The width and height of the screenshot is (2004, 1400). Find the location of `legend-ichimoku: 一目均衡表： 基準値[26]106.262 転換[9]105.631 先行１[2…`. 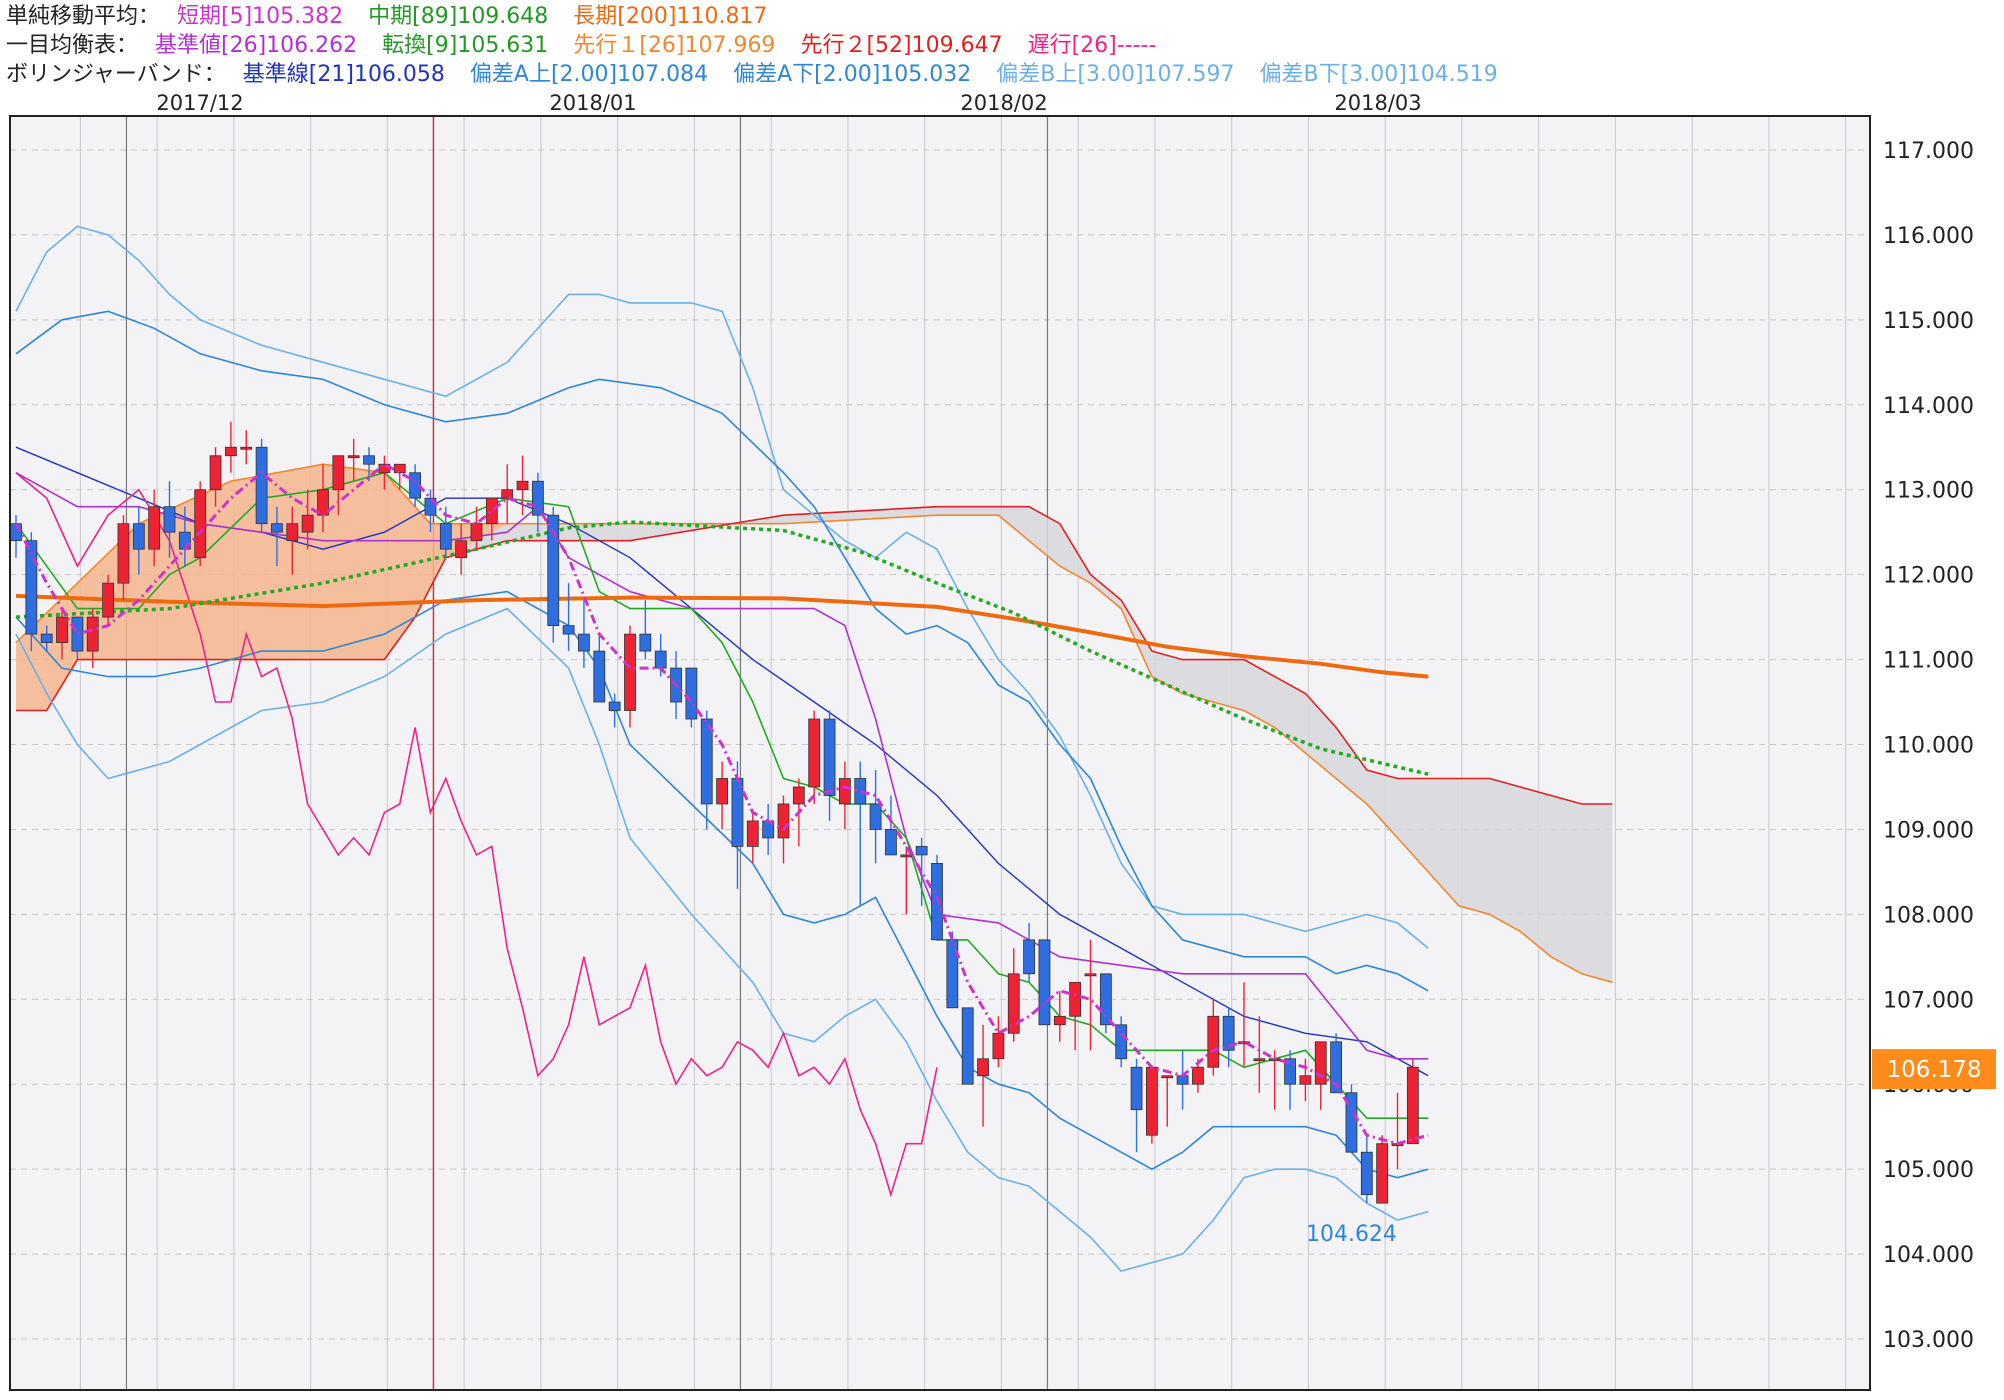

legend-ichimoku: 一目均衡表： 基準値[26]106.262 転換[9]105.631 先行１[2… is located at coordinates (996, 45).